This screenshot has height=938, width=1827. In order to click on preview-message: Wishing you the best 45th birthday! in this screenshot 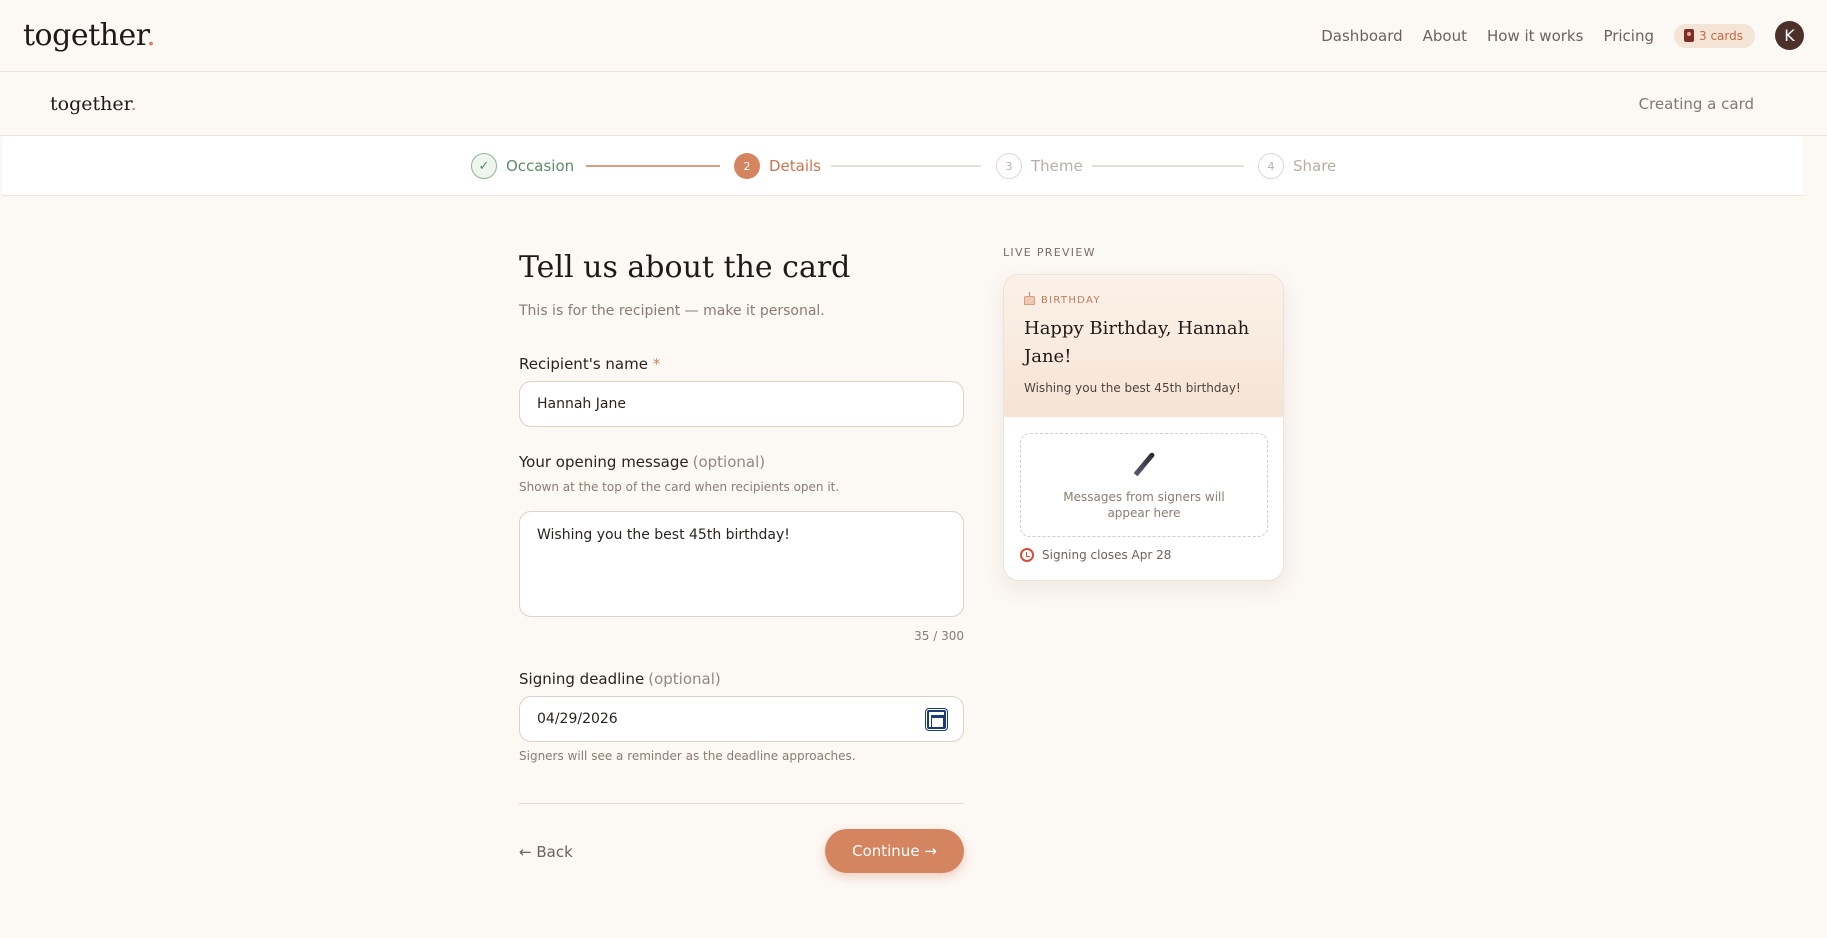, I will do `click(1132, 388)`.